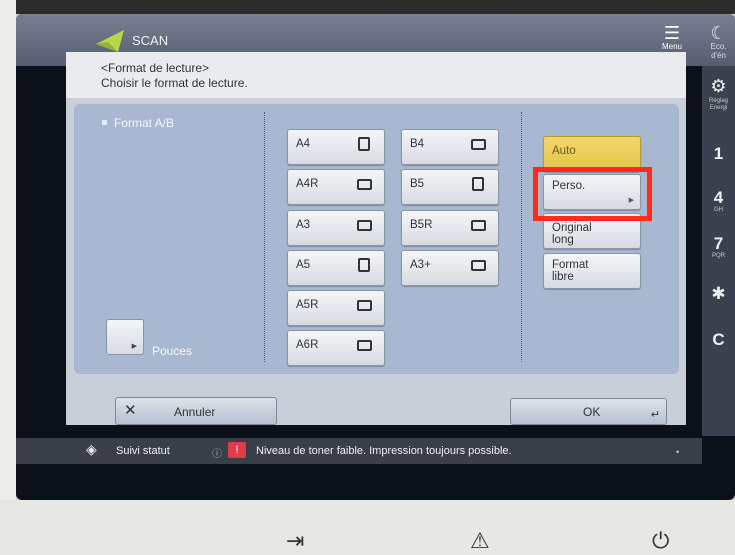 The height and width of the screenshot is (555, 735). What do you see at coordinates (367, 7) in the screenshot?
I see `device-bezel-top` at bounding box center [367, 7].